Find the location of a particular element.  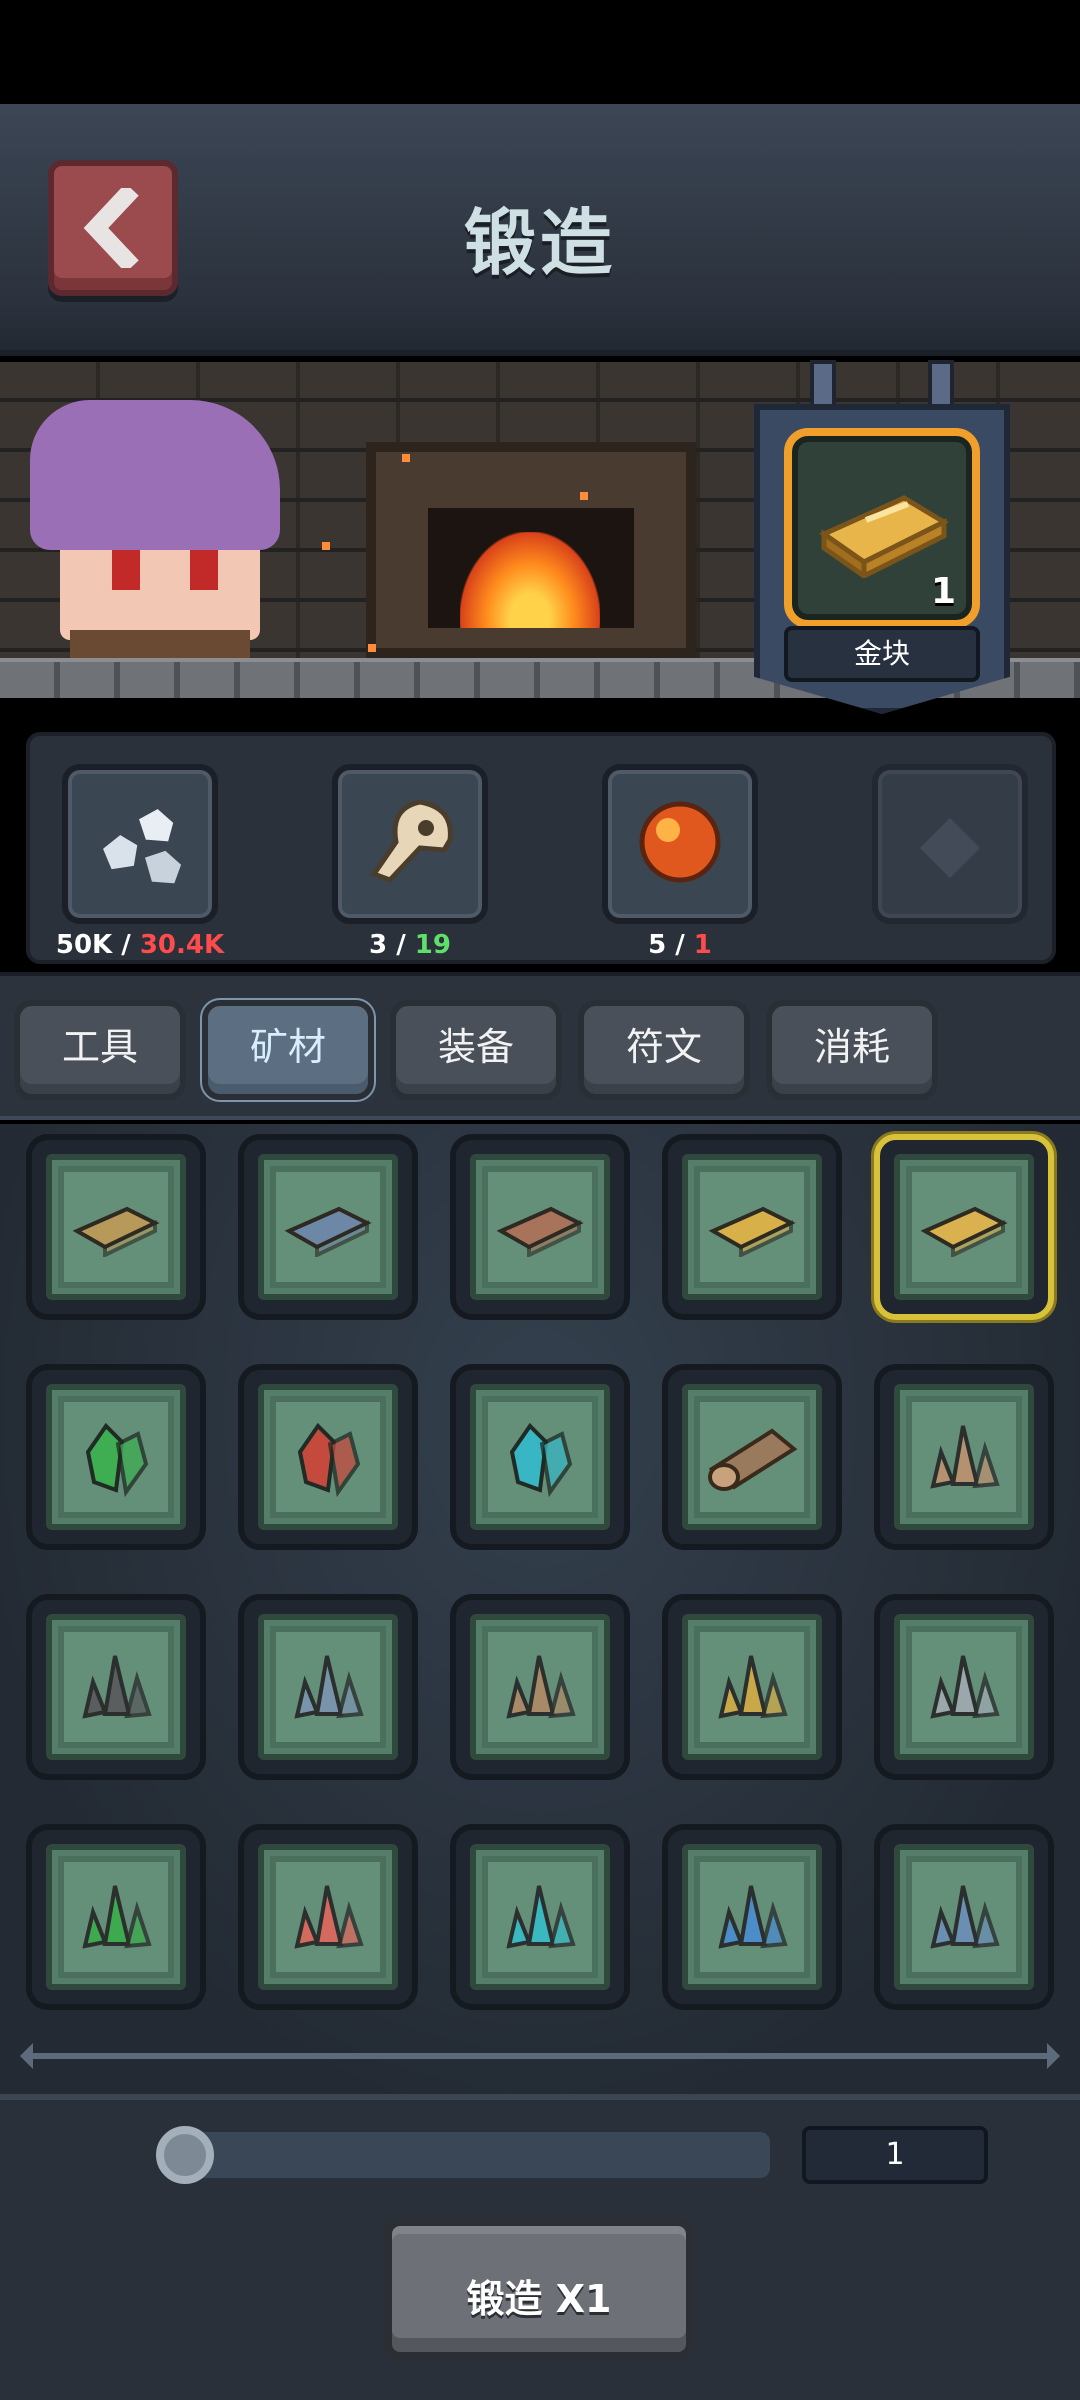

tab-materials: 矿材 is located at coordinates (288, 1050).